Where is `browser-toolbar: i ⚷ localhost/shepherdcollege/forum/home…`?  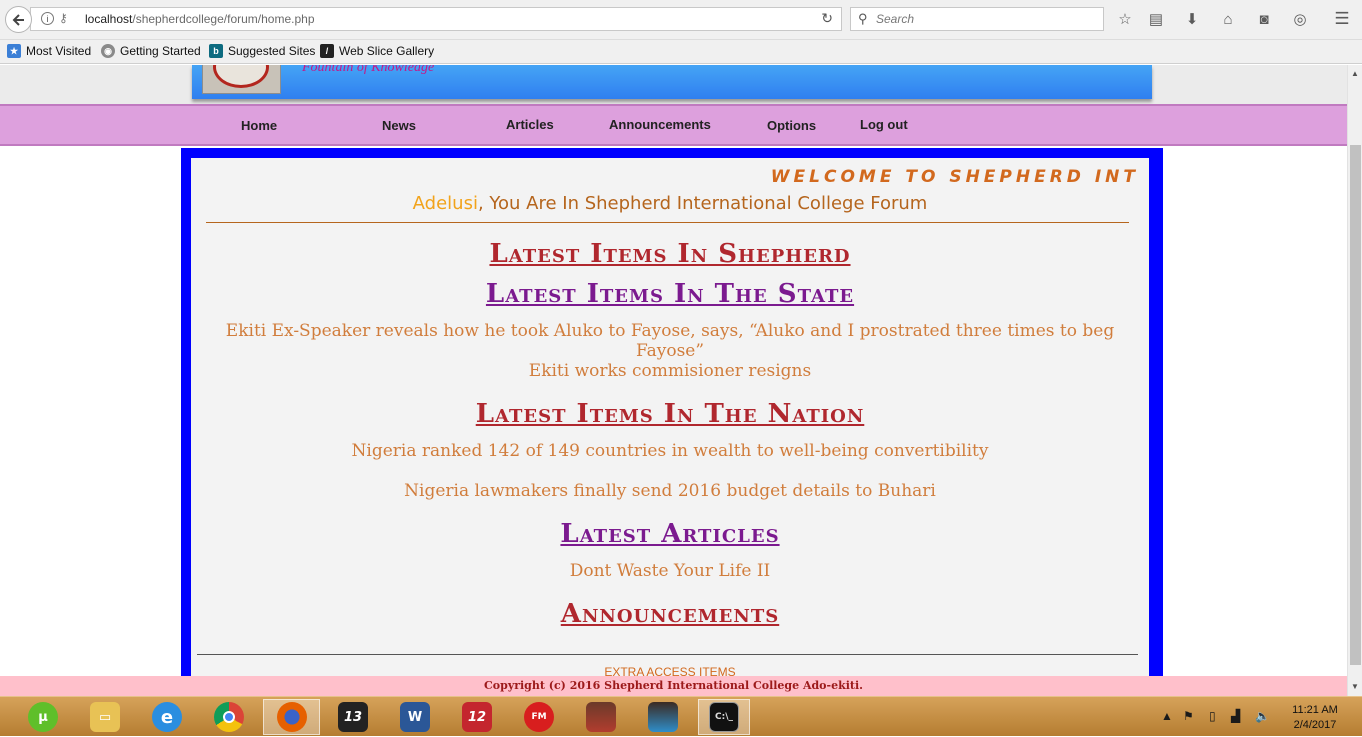 browser-toolbar: i ⚷ localhost/shepherdcollege/forum/home… is located at coordinates (681, 20).